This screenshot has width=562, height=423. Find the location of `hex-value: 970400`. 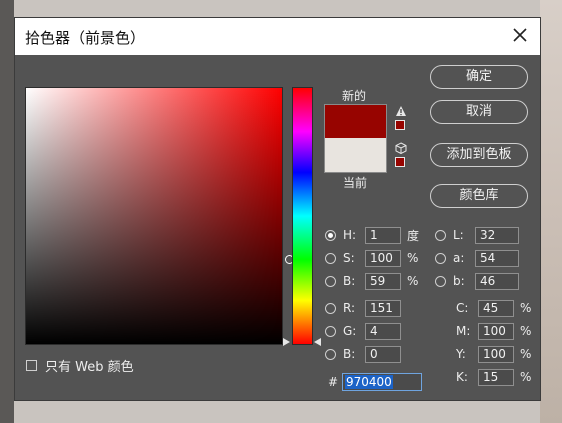

hex-value: 970400 is located at coordinates (369, 382).